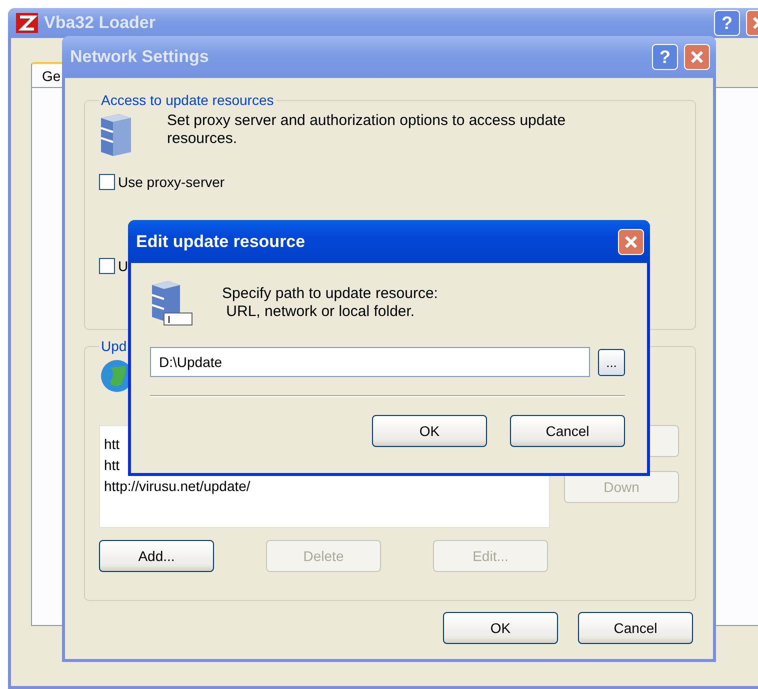 Image resolution: width=758 pixels, height=689 pixels. What do you see at coordinates (177, 486) in the screenshot?
I see `list-item: http://virusu.net/update/` at bounding box center [177, 486].